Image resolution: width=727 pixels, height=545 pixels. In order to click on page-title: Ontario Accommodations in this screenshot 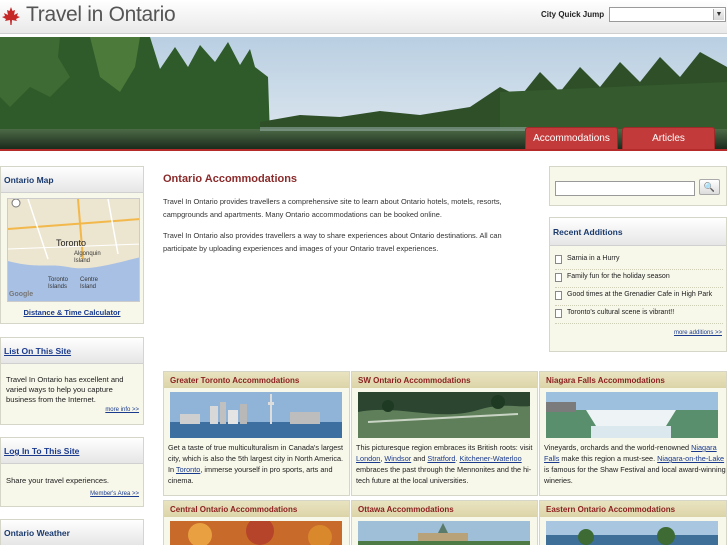, I will do `click(230, 179)`.